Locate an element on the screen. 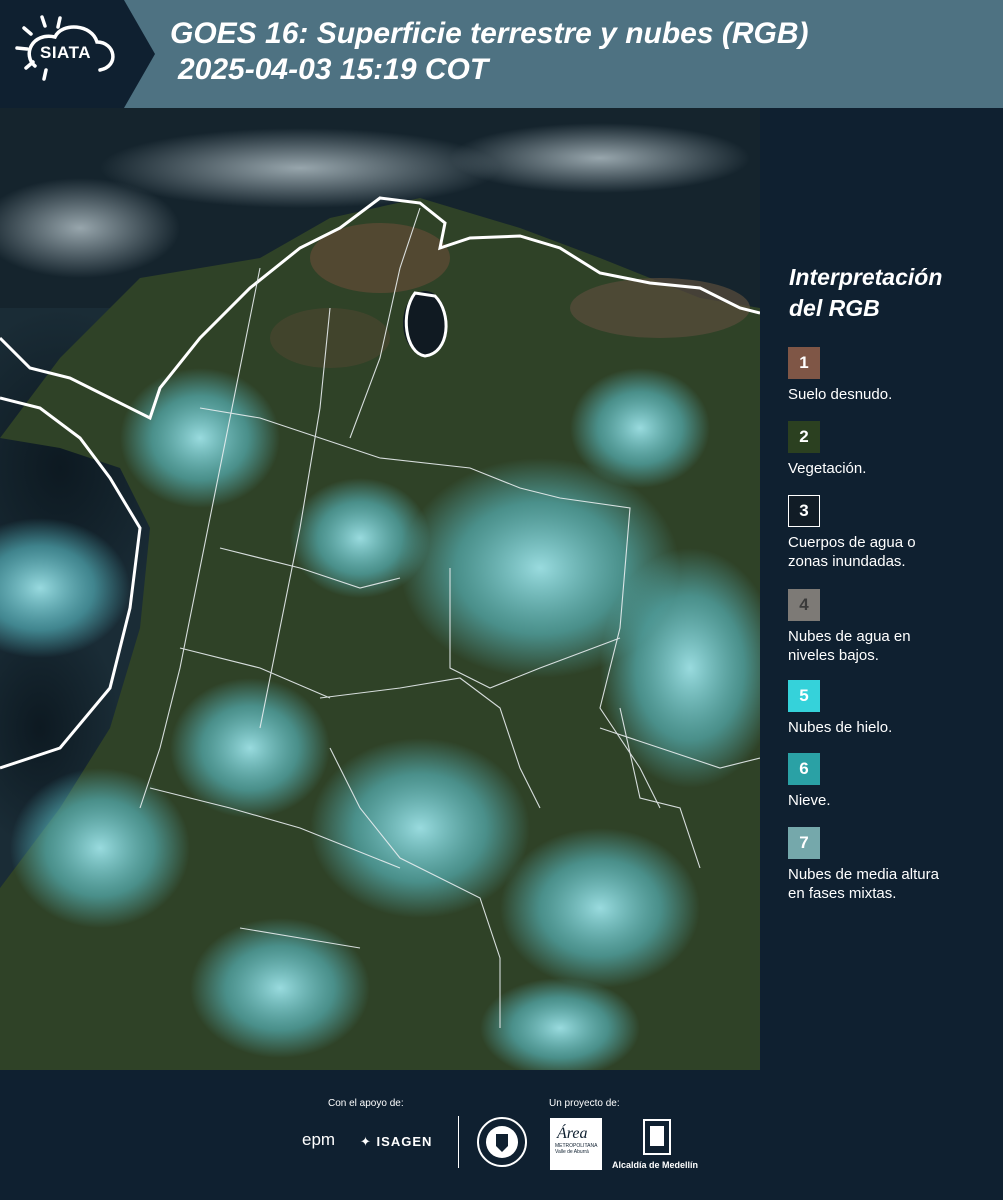  legend-swatch: 6 is located at coordinates (804, 769).